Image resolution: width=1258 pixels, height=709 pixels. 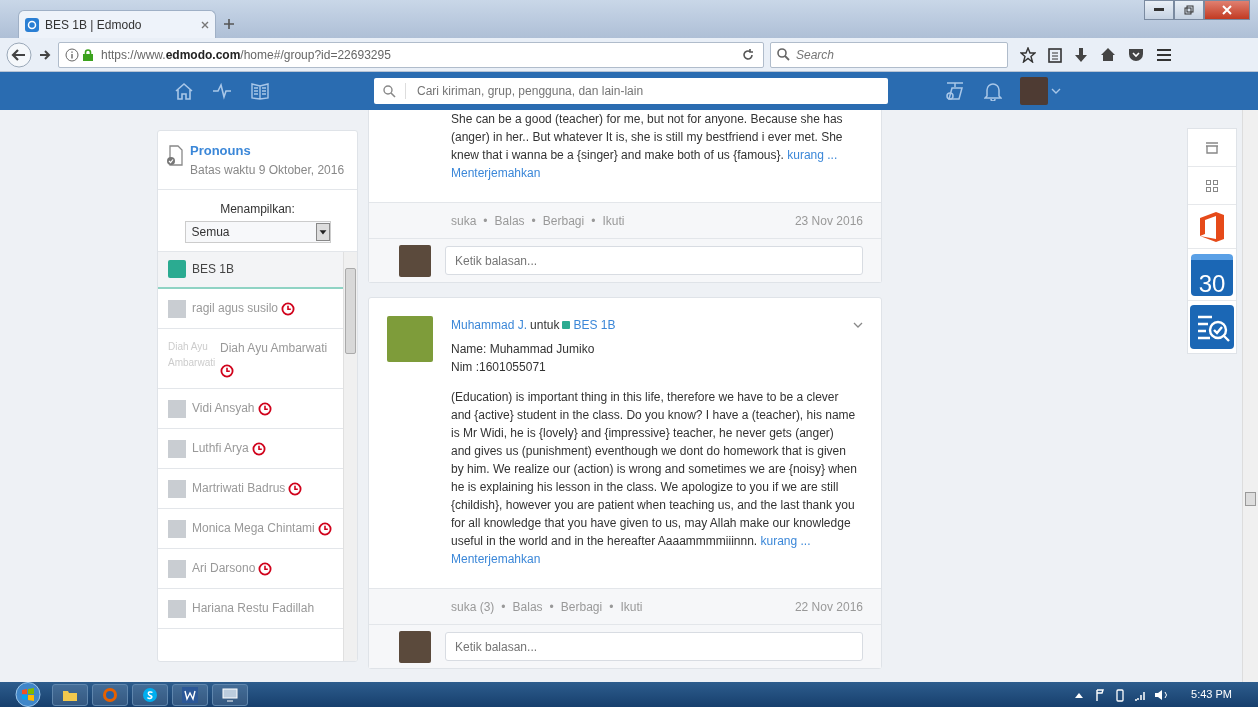 What do you see at coordinates (464, 220) in the screenshot?
I see `post-action-link: suka` at bounding box center [464, 220].